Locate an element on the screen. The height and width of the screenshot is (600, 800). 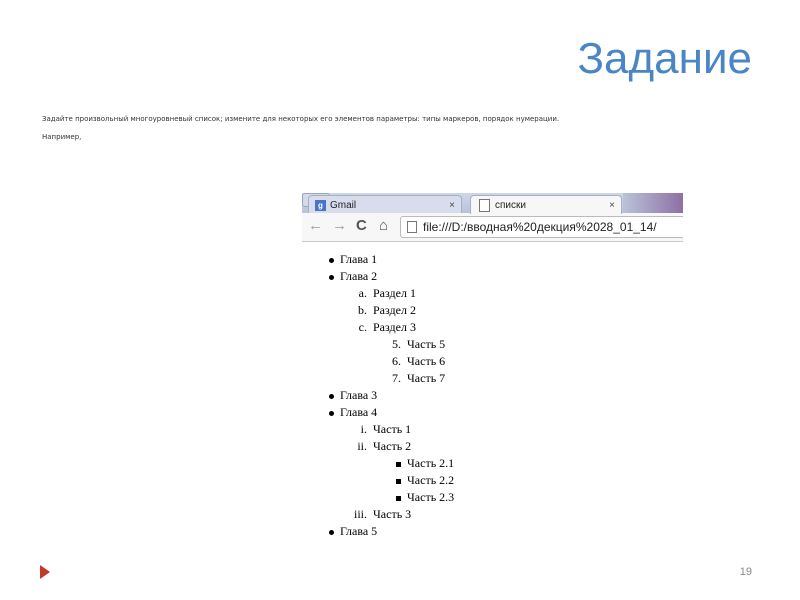
list-marker: b. is located at coordinates (362, 310).